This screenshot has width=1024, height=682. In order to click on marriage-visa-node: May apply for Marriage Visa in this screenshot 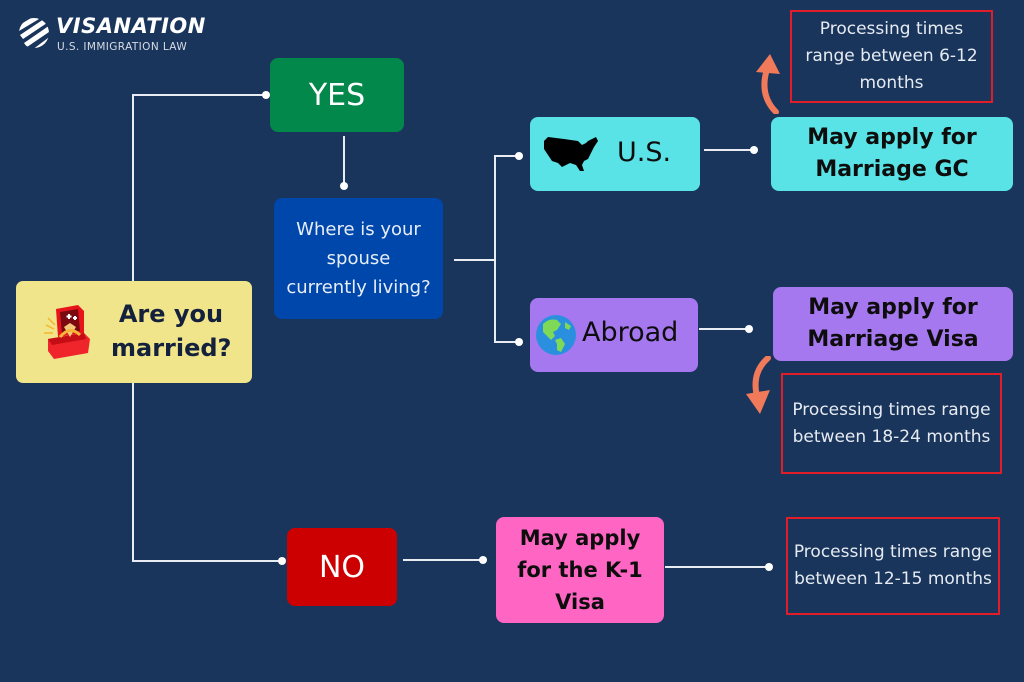, I will do `click(893, 324)`.